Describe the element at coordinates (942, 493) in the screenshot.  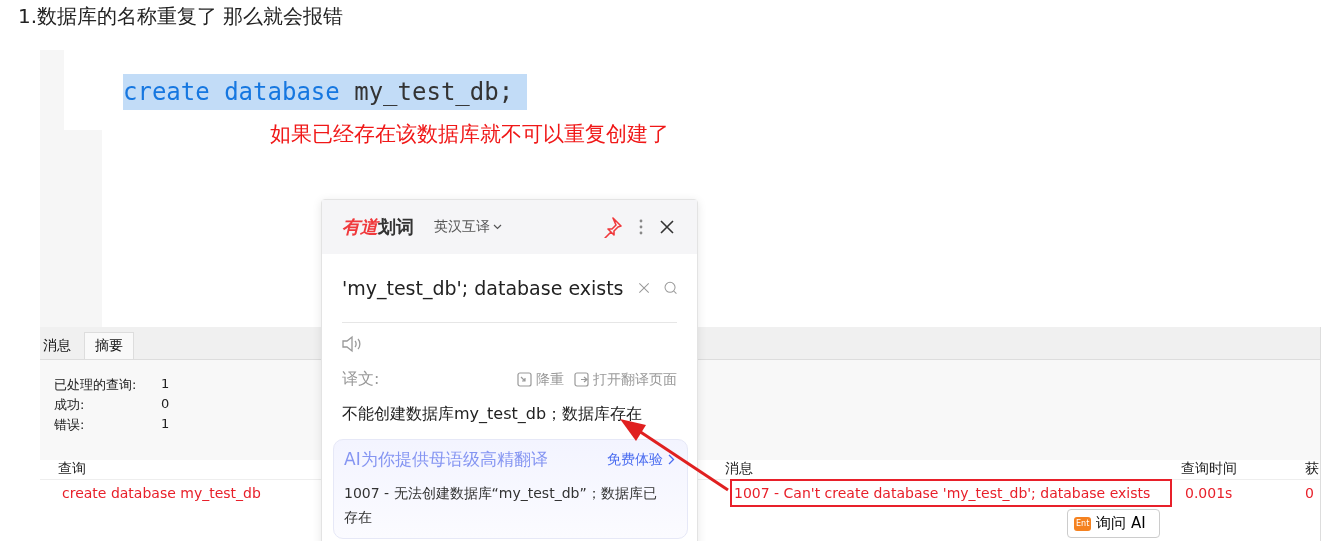
I see `table-cell: 1007 - Can't create database 'my_test_db'; database exists` at that location.